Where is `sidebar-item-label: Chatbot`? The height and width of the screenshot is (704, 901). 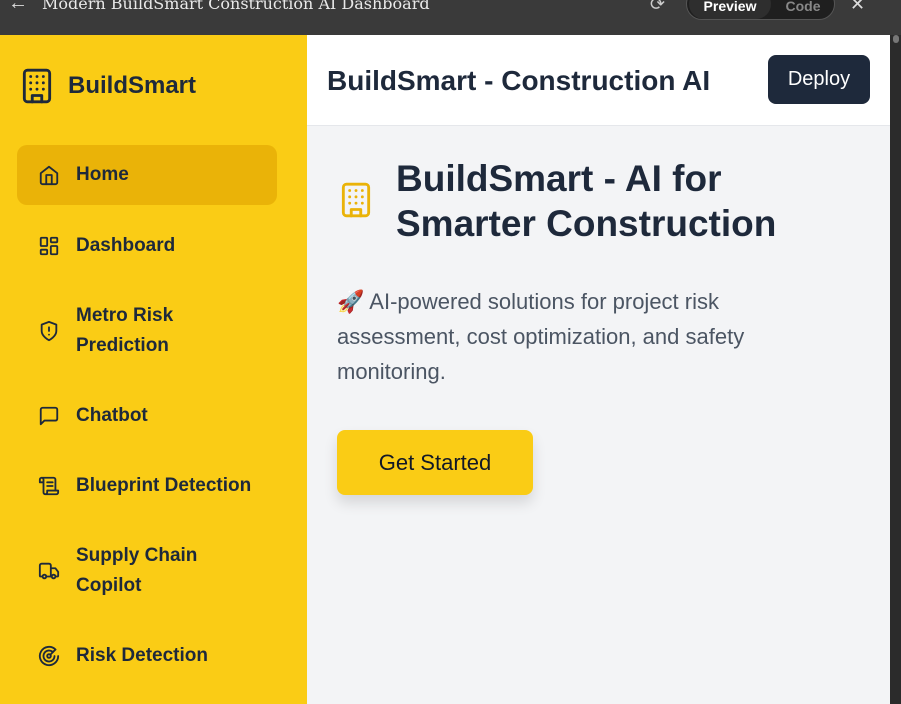
sidebar-item-label: Chatbot is located at coordinates (112, 415).